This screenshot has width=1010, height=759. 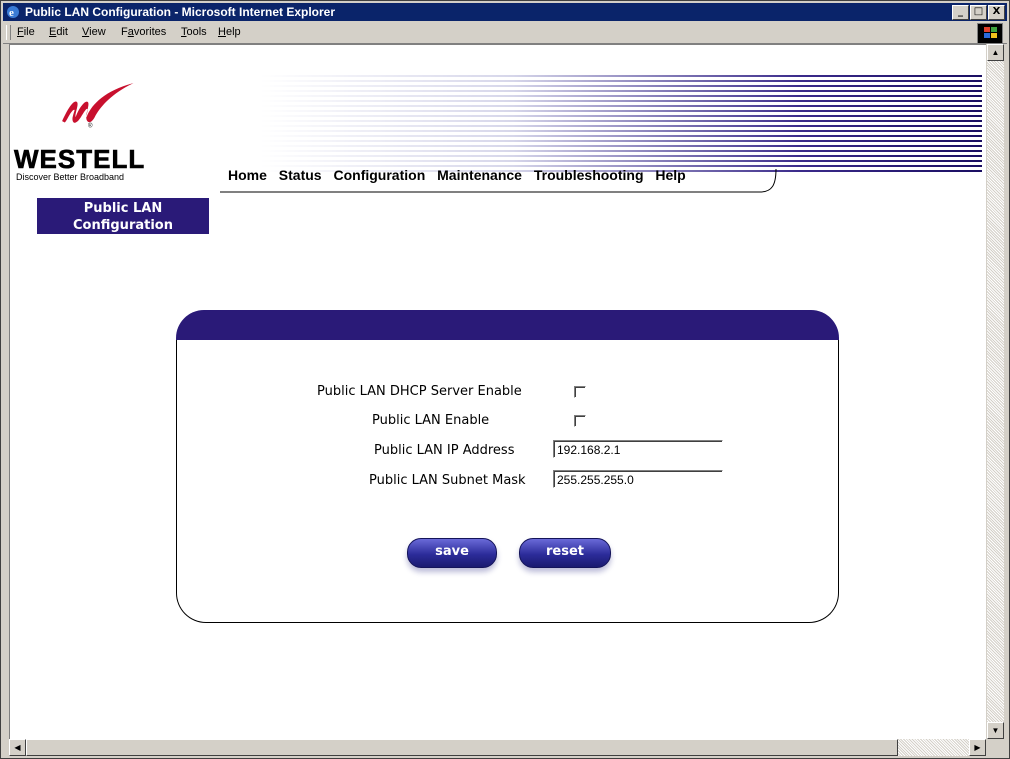 I want to click on horizontal-scroll-thumb, so click(x=462, y=747).